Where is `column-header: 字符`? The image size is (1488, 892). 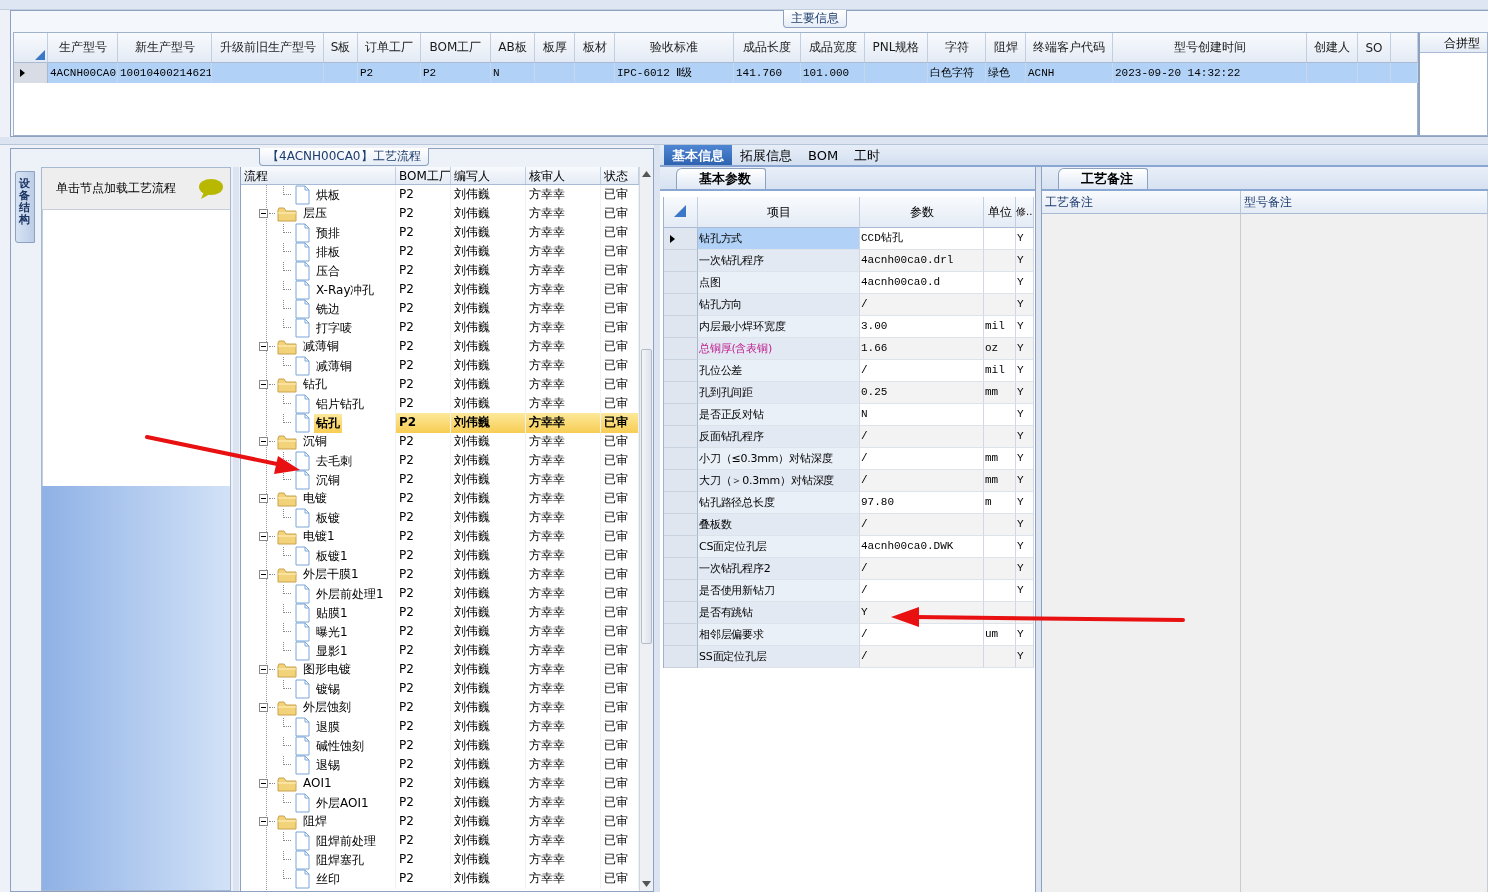
column-header: 字符 is located at coordinates (957, 48).